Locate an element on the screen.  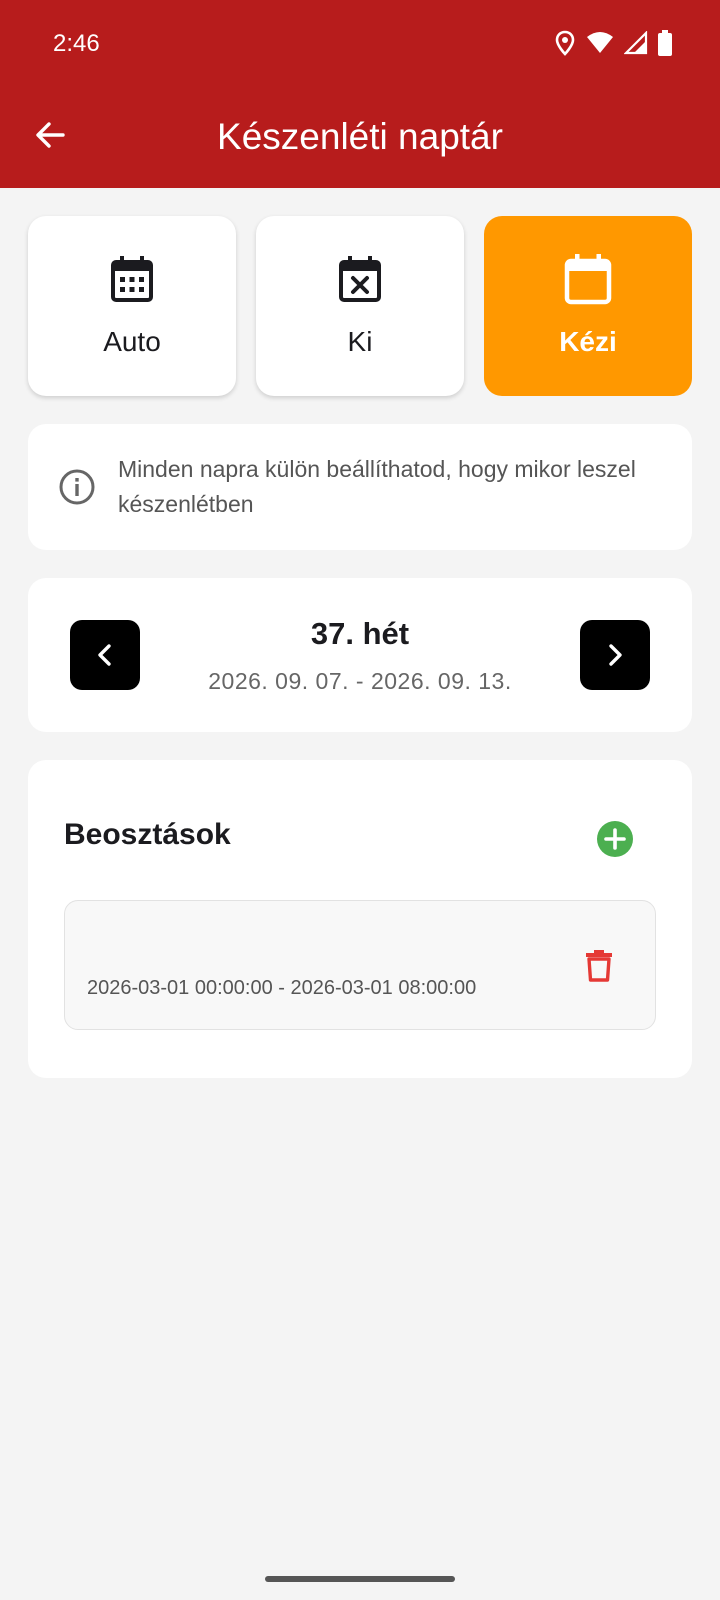
chevron-right-icon is located at coordinates (615, 655).